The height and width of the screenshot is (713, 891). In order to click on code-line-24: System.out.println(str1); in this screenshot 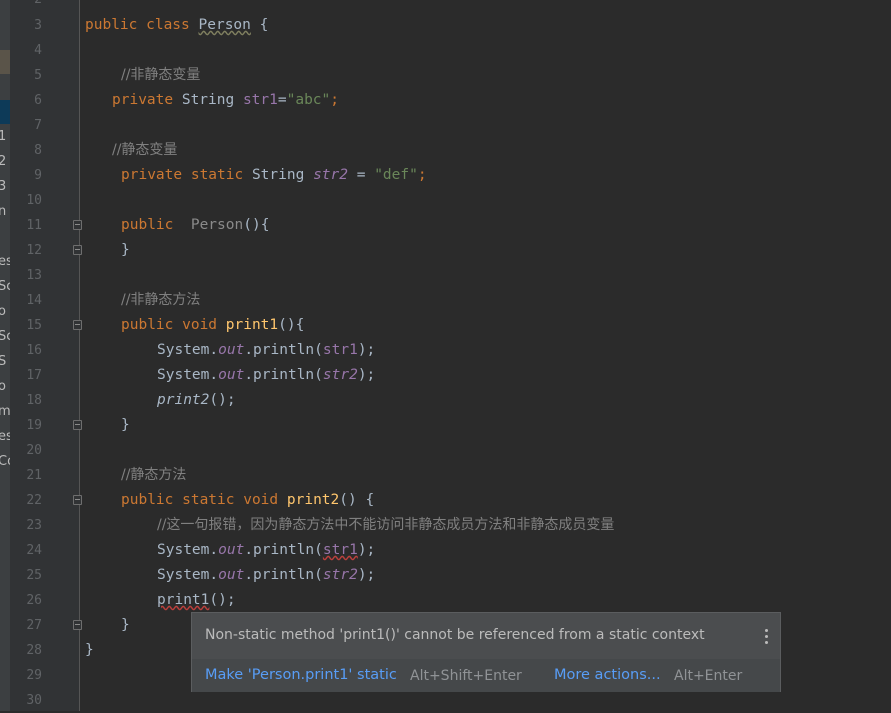, I will do `click(266, 550)`.